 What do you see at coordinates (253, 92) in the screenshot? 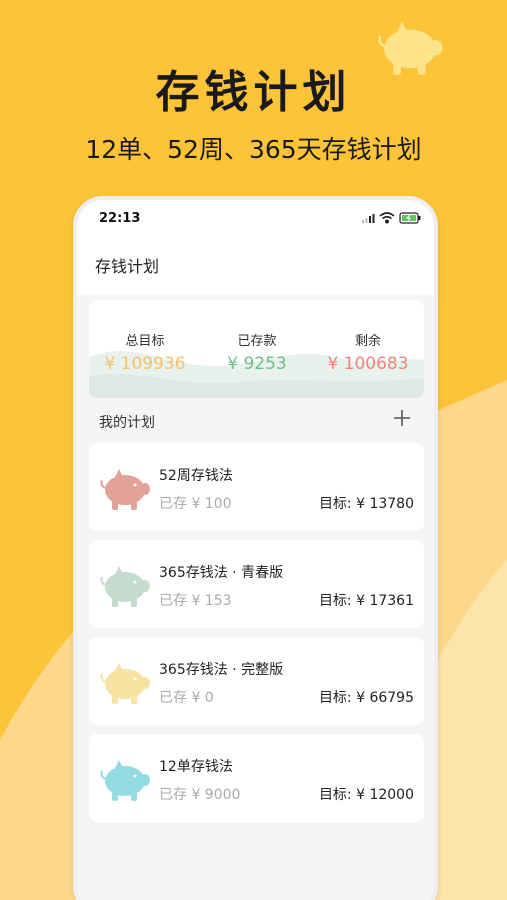
I see `hero-title: 存钱计划` at bounding box center [253, 92].